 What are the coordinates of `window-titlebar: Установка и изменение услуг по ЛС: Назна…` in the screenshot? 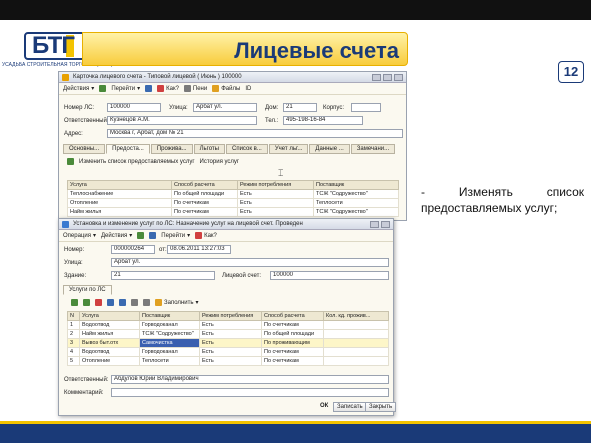 It's located at (226, 224).